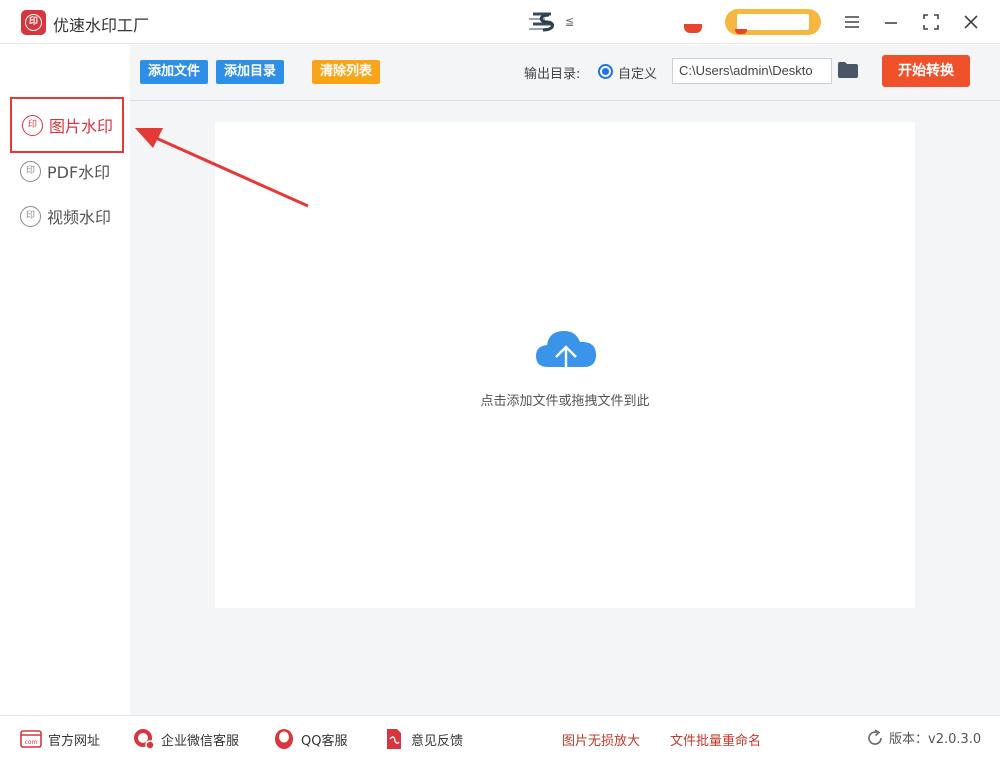 This screenshot has width=1000, height=760. Describe the element at coordinates (101, 25) in the screenshot. I see `app-title: 优速水印工厂` at that location.